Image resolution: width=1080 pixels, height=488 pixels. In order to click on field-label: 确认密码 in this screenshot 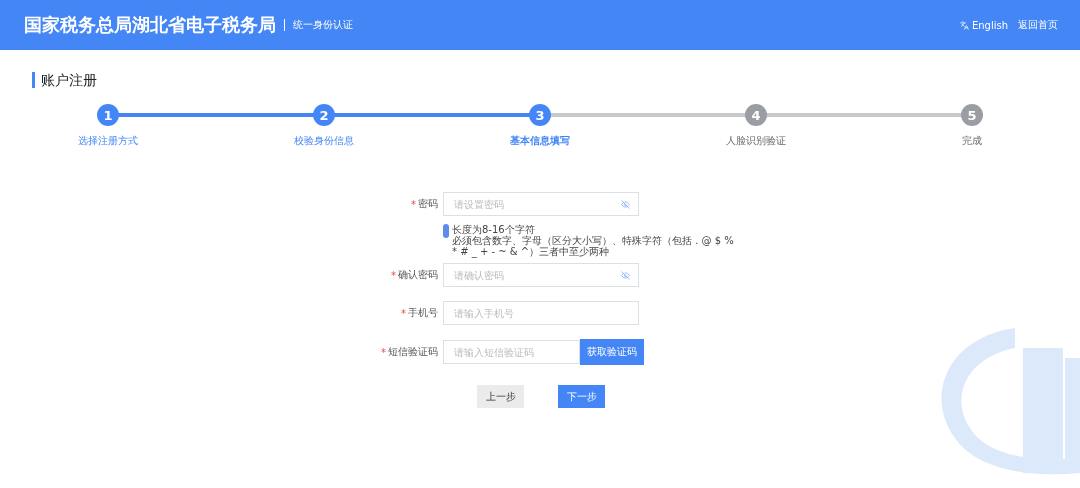, I will do `click(418, 275)`.